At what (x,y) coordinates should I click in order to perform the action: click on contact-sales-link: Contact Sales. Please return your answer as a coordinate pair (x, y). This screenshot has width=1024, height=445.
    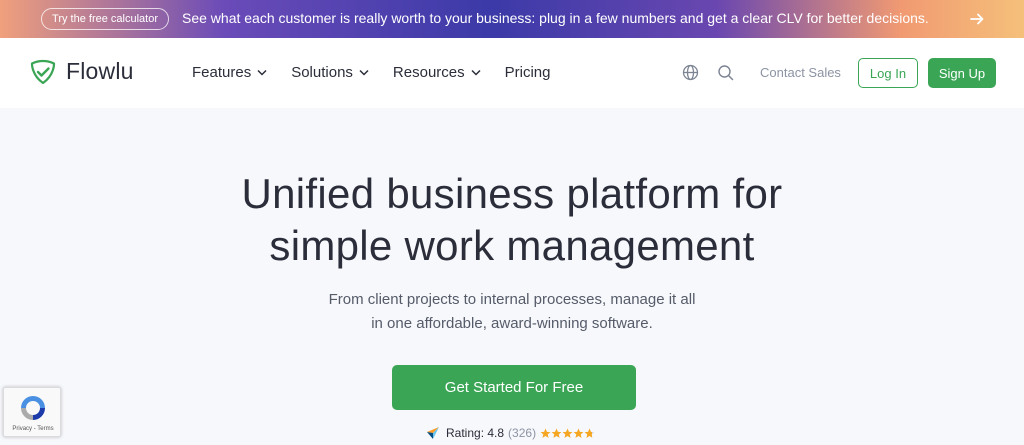
    Looking at the image, I should click on (800, 72).